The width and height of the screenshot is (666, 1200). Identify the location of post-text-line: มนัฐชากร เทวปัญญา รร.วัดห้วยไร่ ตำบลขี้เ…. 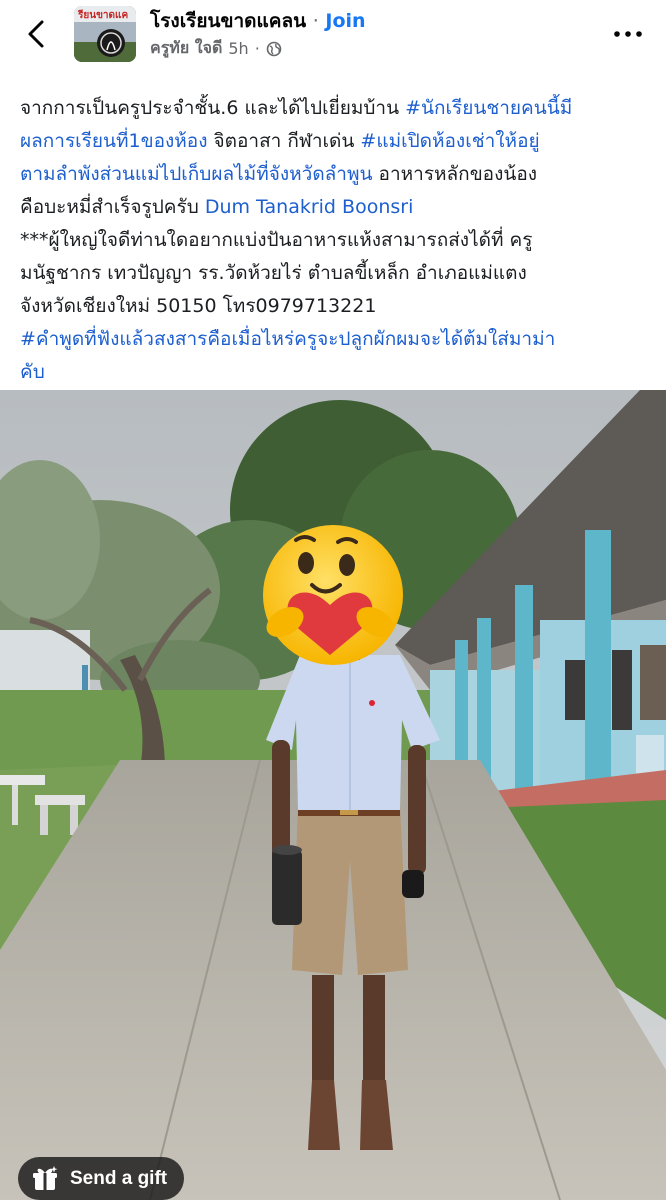
(335, 273).